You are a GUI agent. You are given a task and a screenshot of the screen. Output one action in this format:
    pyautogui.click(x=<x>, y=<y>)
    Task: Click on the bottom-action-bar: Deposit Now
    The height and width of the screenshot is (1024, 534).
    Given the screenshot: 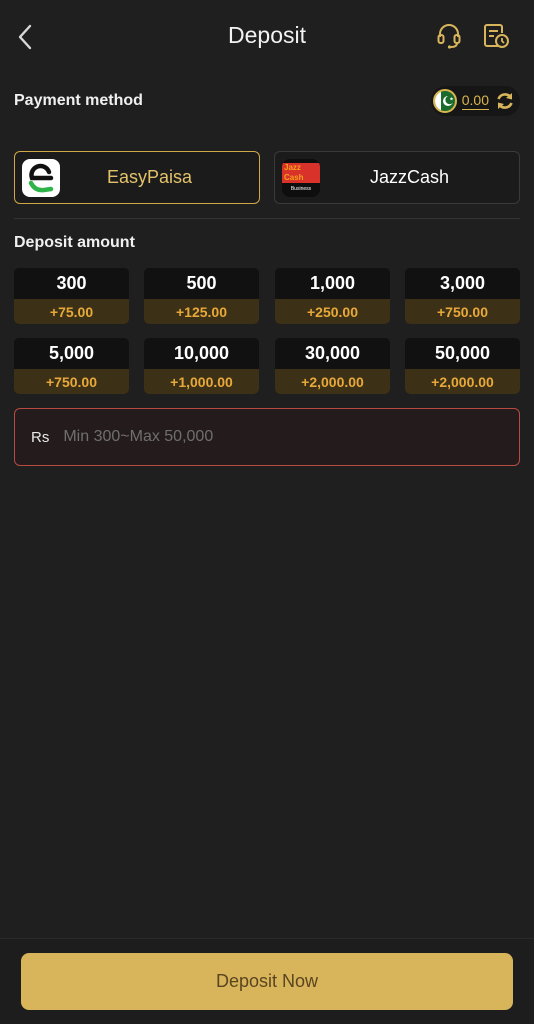 What is the action you would take?
    pyautogui.click(x=267, y=981)
    